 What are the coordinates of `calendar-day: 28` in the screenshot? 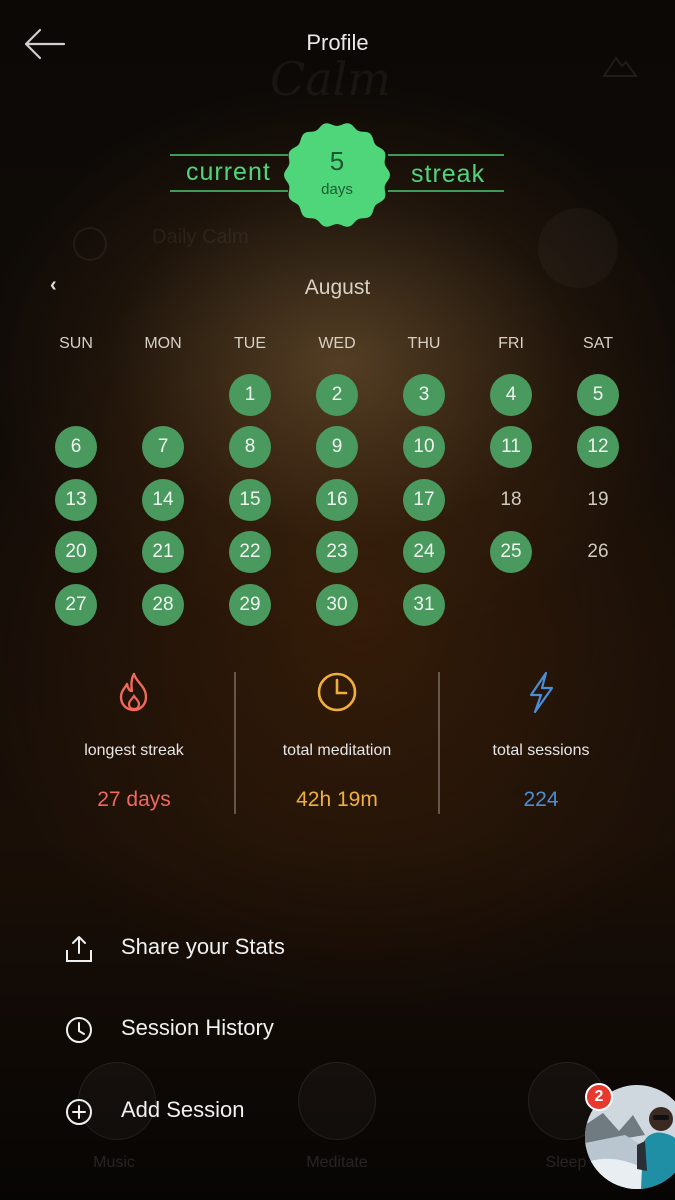 It's located at (163, 605).